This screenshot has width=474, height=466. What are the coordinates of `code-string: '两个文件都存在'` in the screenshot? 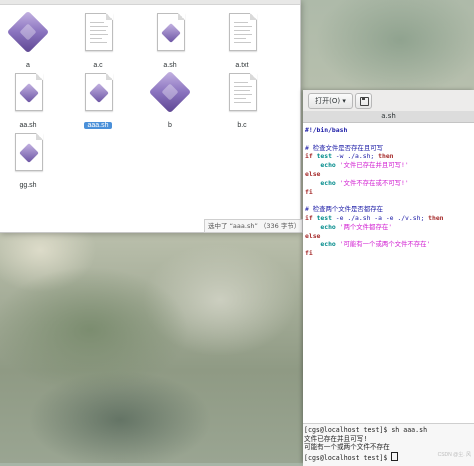 It's located at (366, 226).